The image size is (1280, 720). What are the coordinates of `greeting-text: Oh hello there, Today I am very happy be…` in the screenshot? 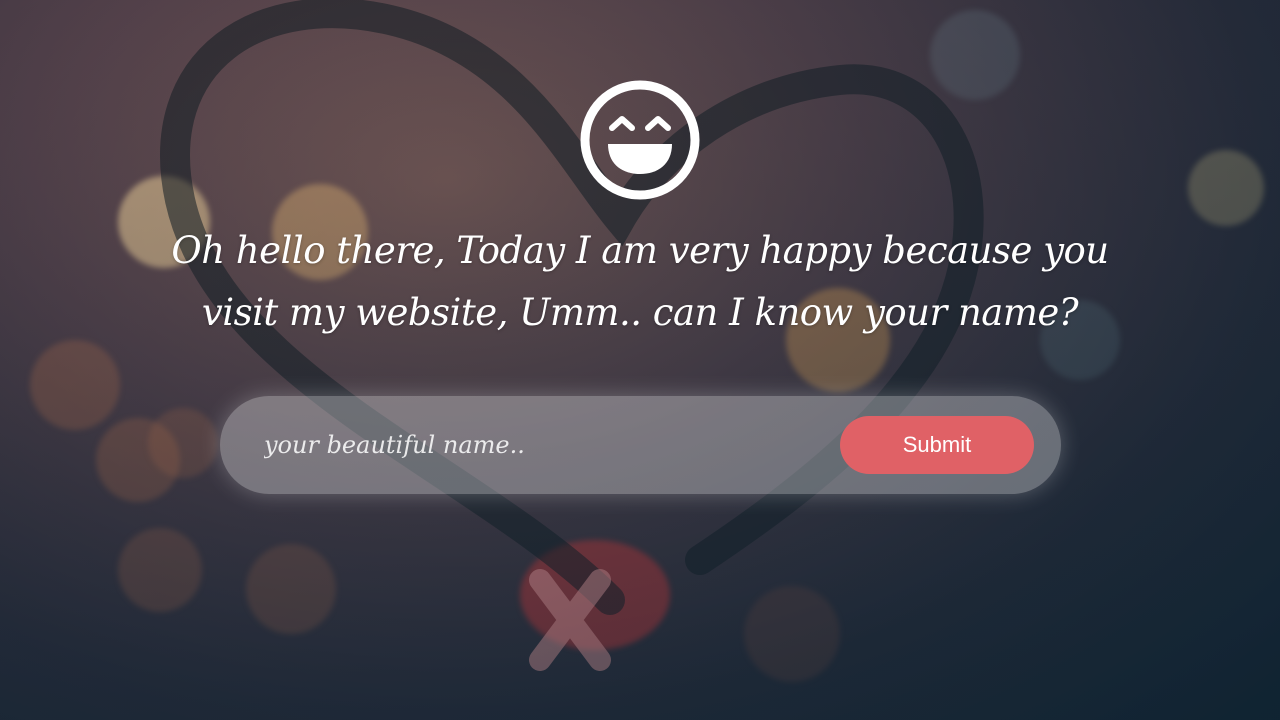 It's located at (640, 281).